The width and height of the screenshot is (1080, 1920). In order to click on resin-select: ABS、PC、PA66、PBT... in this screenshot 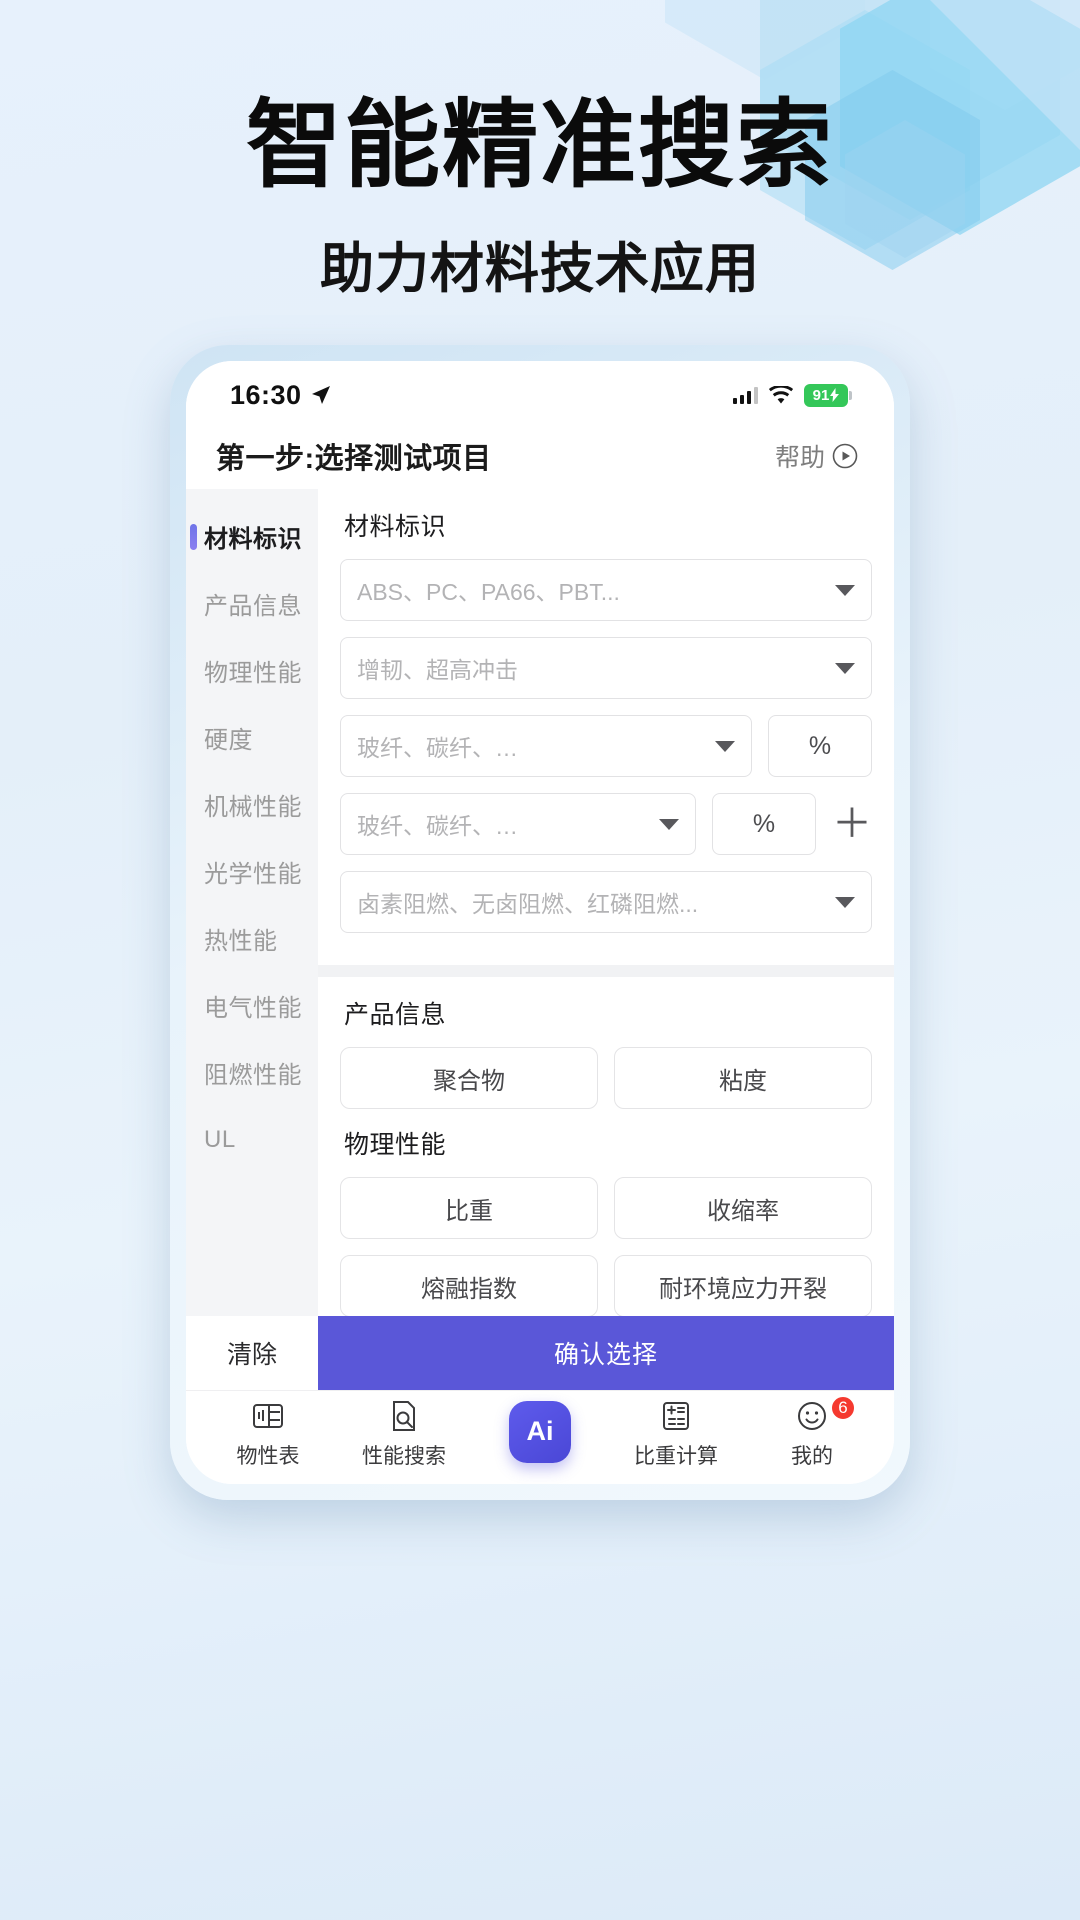, I will do `click(606, 590)`.